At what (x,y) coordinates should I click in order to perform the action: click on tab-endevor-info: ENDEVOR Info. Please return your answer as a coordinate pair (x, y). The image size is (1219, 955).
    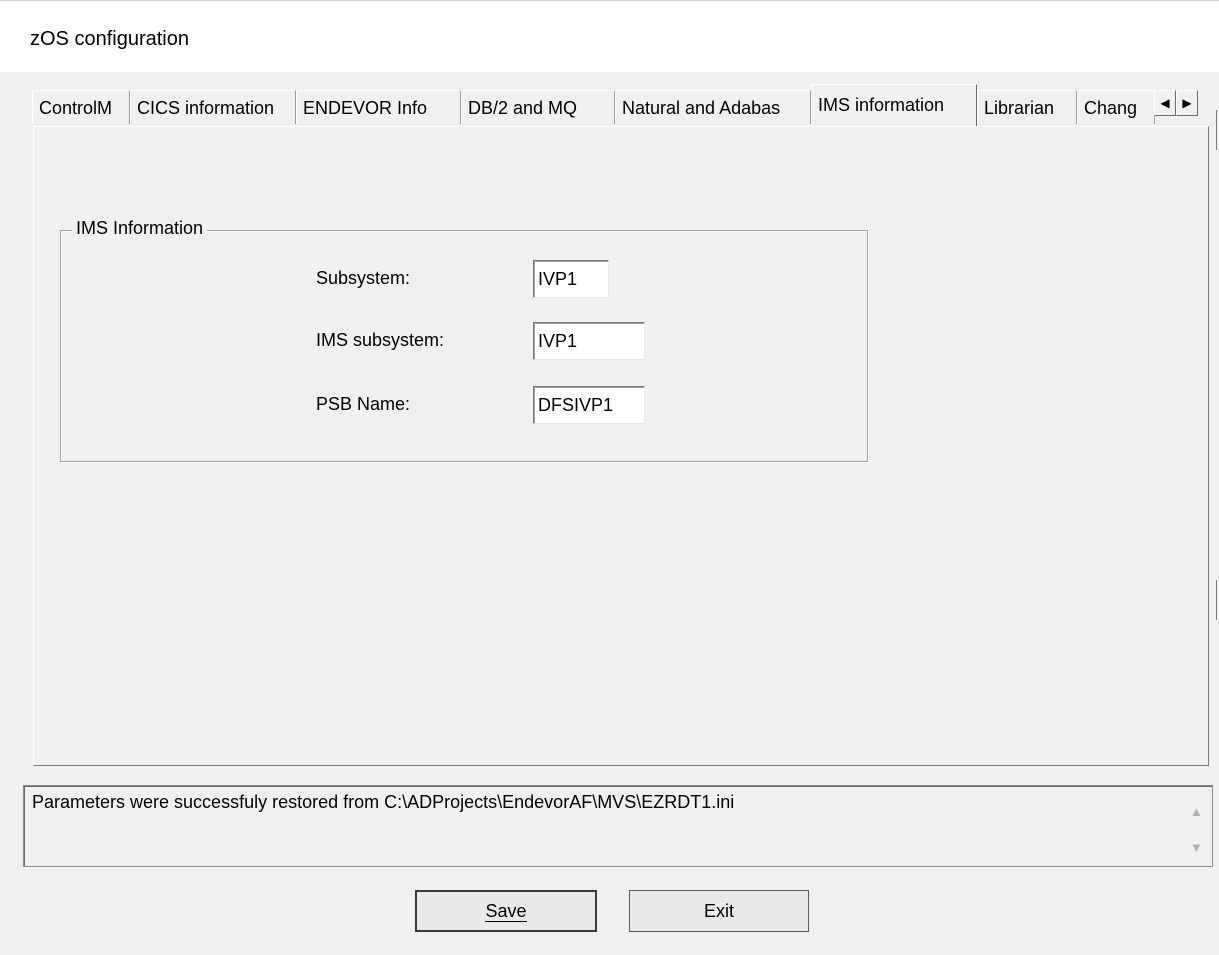
    Looking at the image, I should click on (378, 107).